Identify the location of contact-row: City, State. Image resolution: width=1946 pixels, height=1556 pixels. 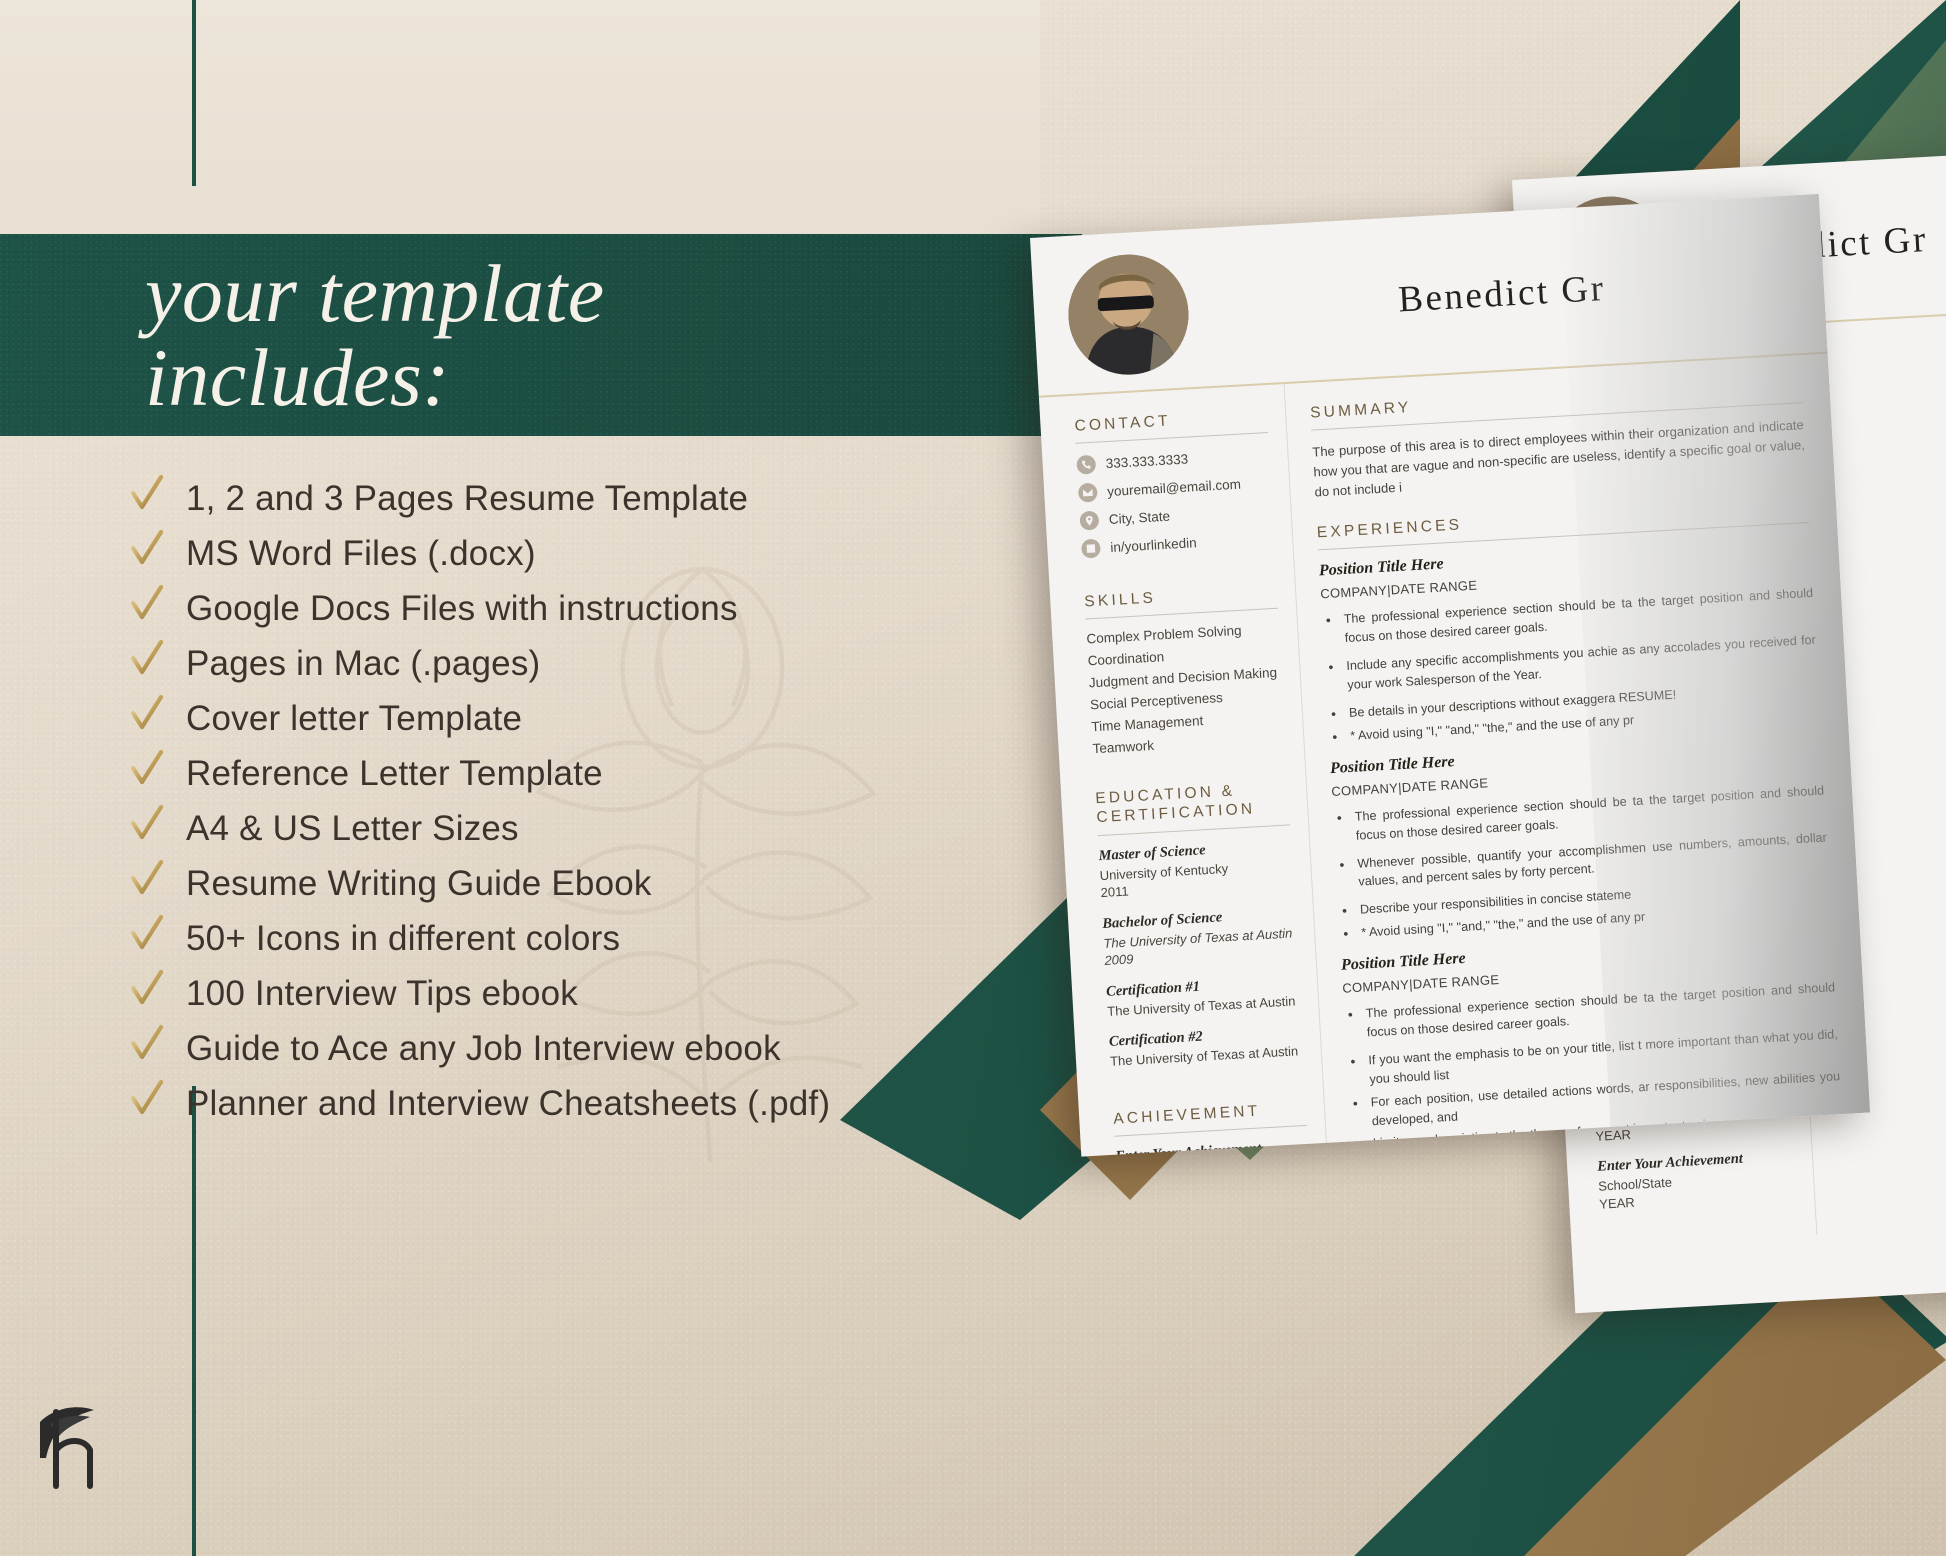
(1176, 516).